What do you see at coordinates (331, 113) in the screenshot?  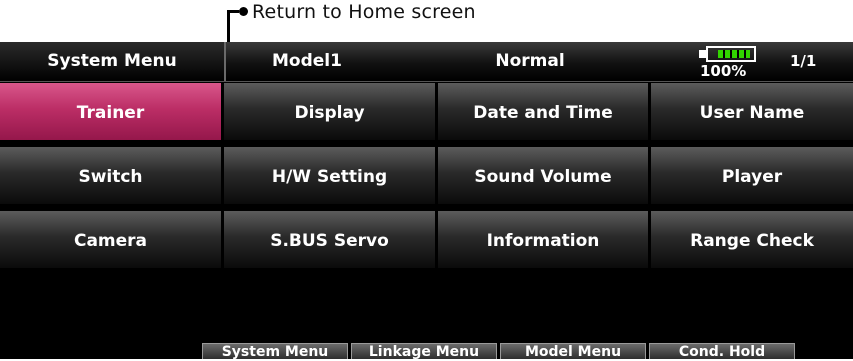 I see `menu-button-display: Display` at bounding box center [331, 113].